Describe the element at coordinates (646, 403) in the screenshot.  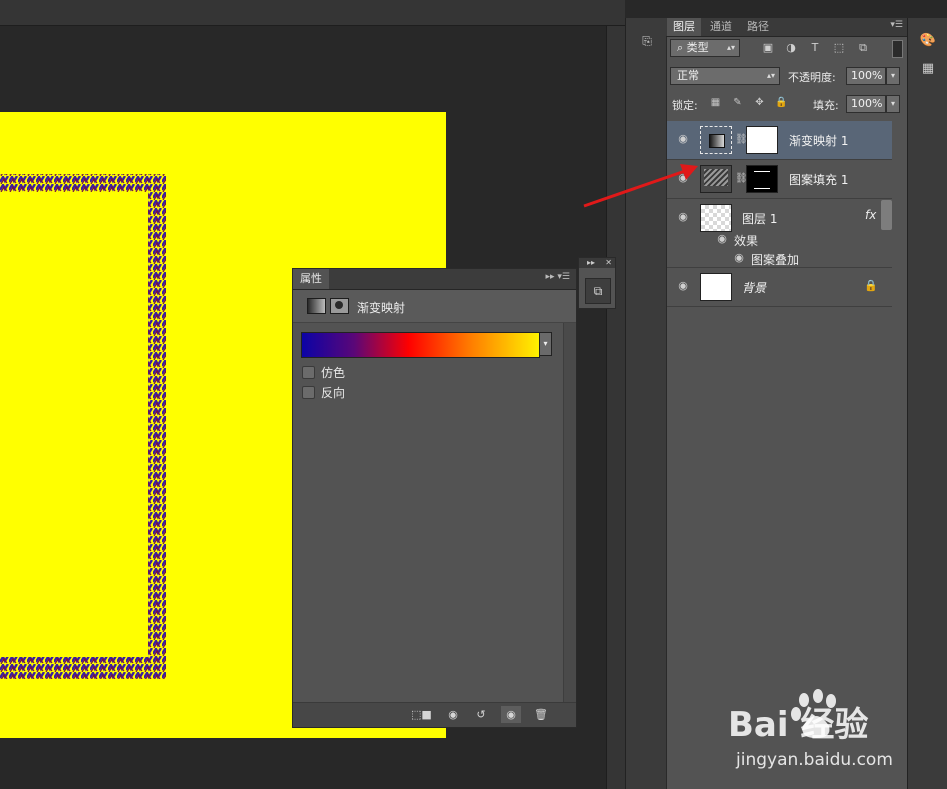
I see `collapsed-panel-dock: ⎘` at that location.